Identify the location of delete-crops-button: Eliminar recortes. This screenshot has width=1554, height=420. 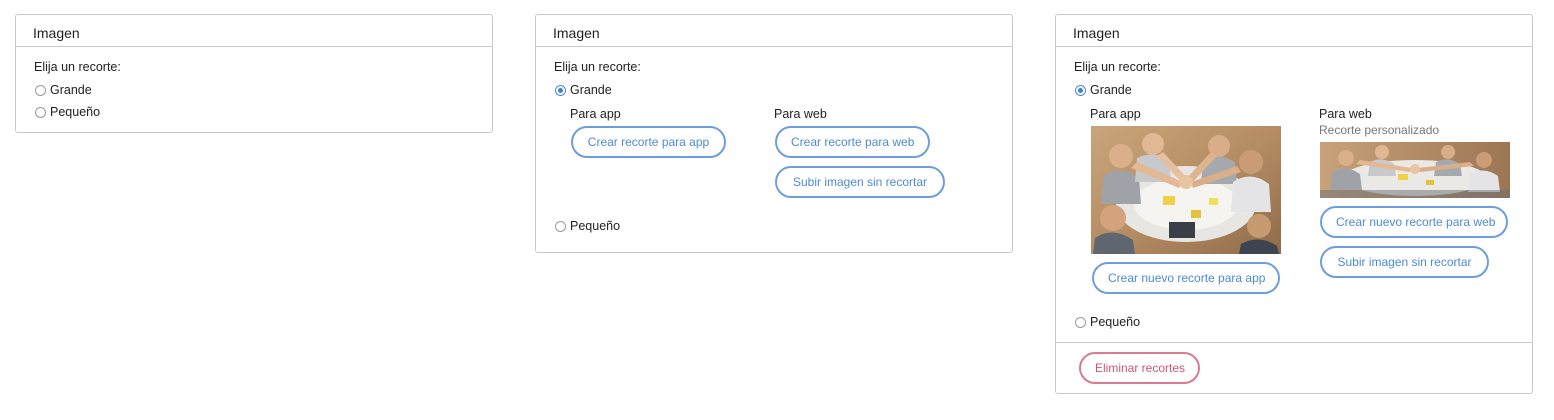
(1139, 368).